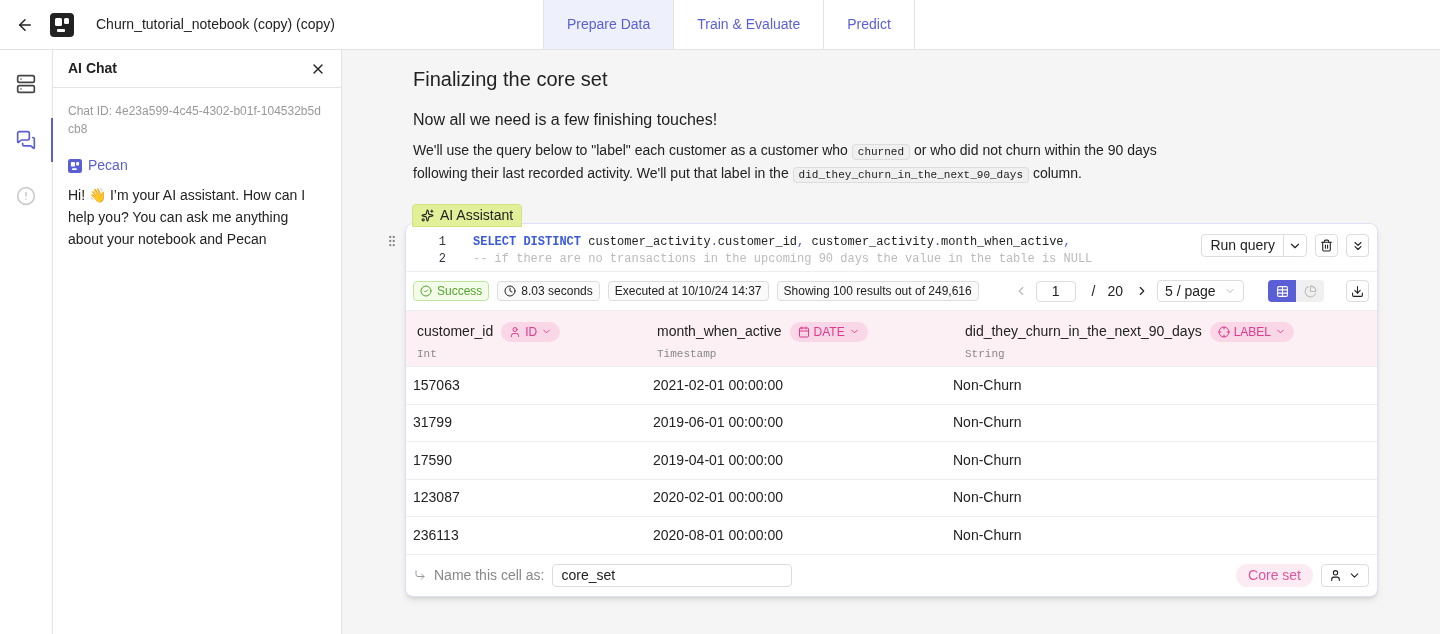  I want to click on table-view-button, so click(1282, 291).